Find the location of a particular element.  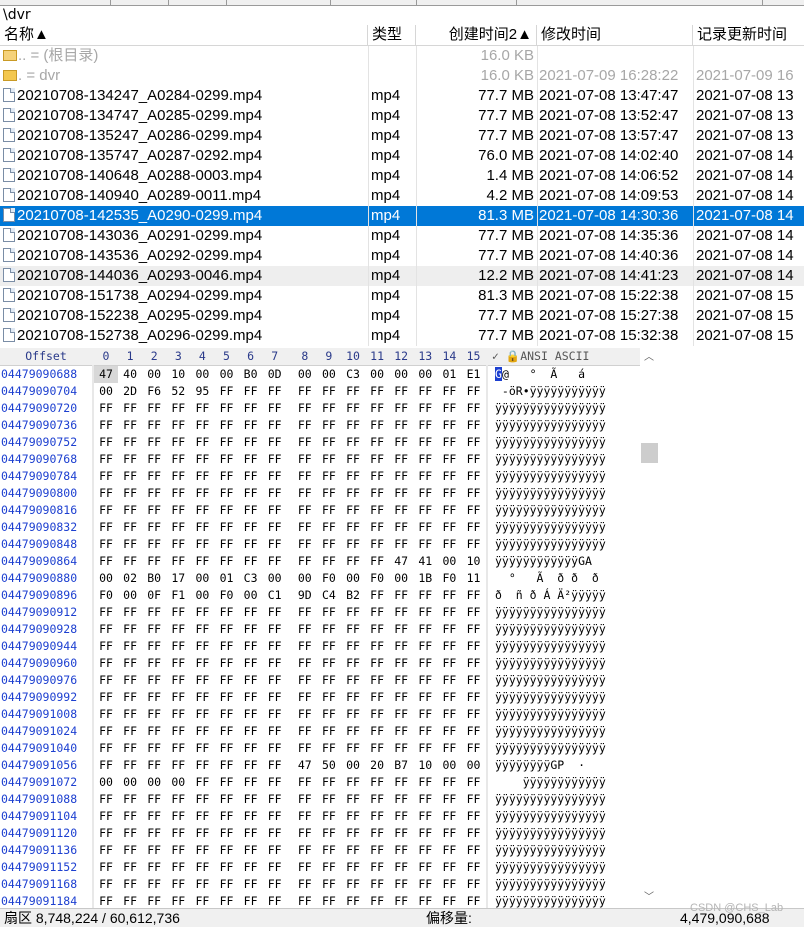

column-header-type: 类型 is located at coordinates (392, 35).